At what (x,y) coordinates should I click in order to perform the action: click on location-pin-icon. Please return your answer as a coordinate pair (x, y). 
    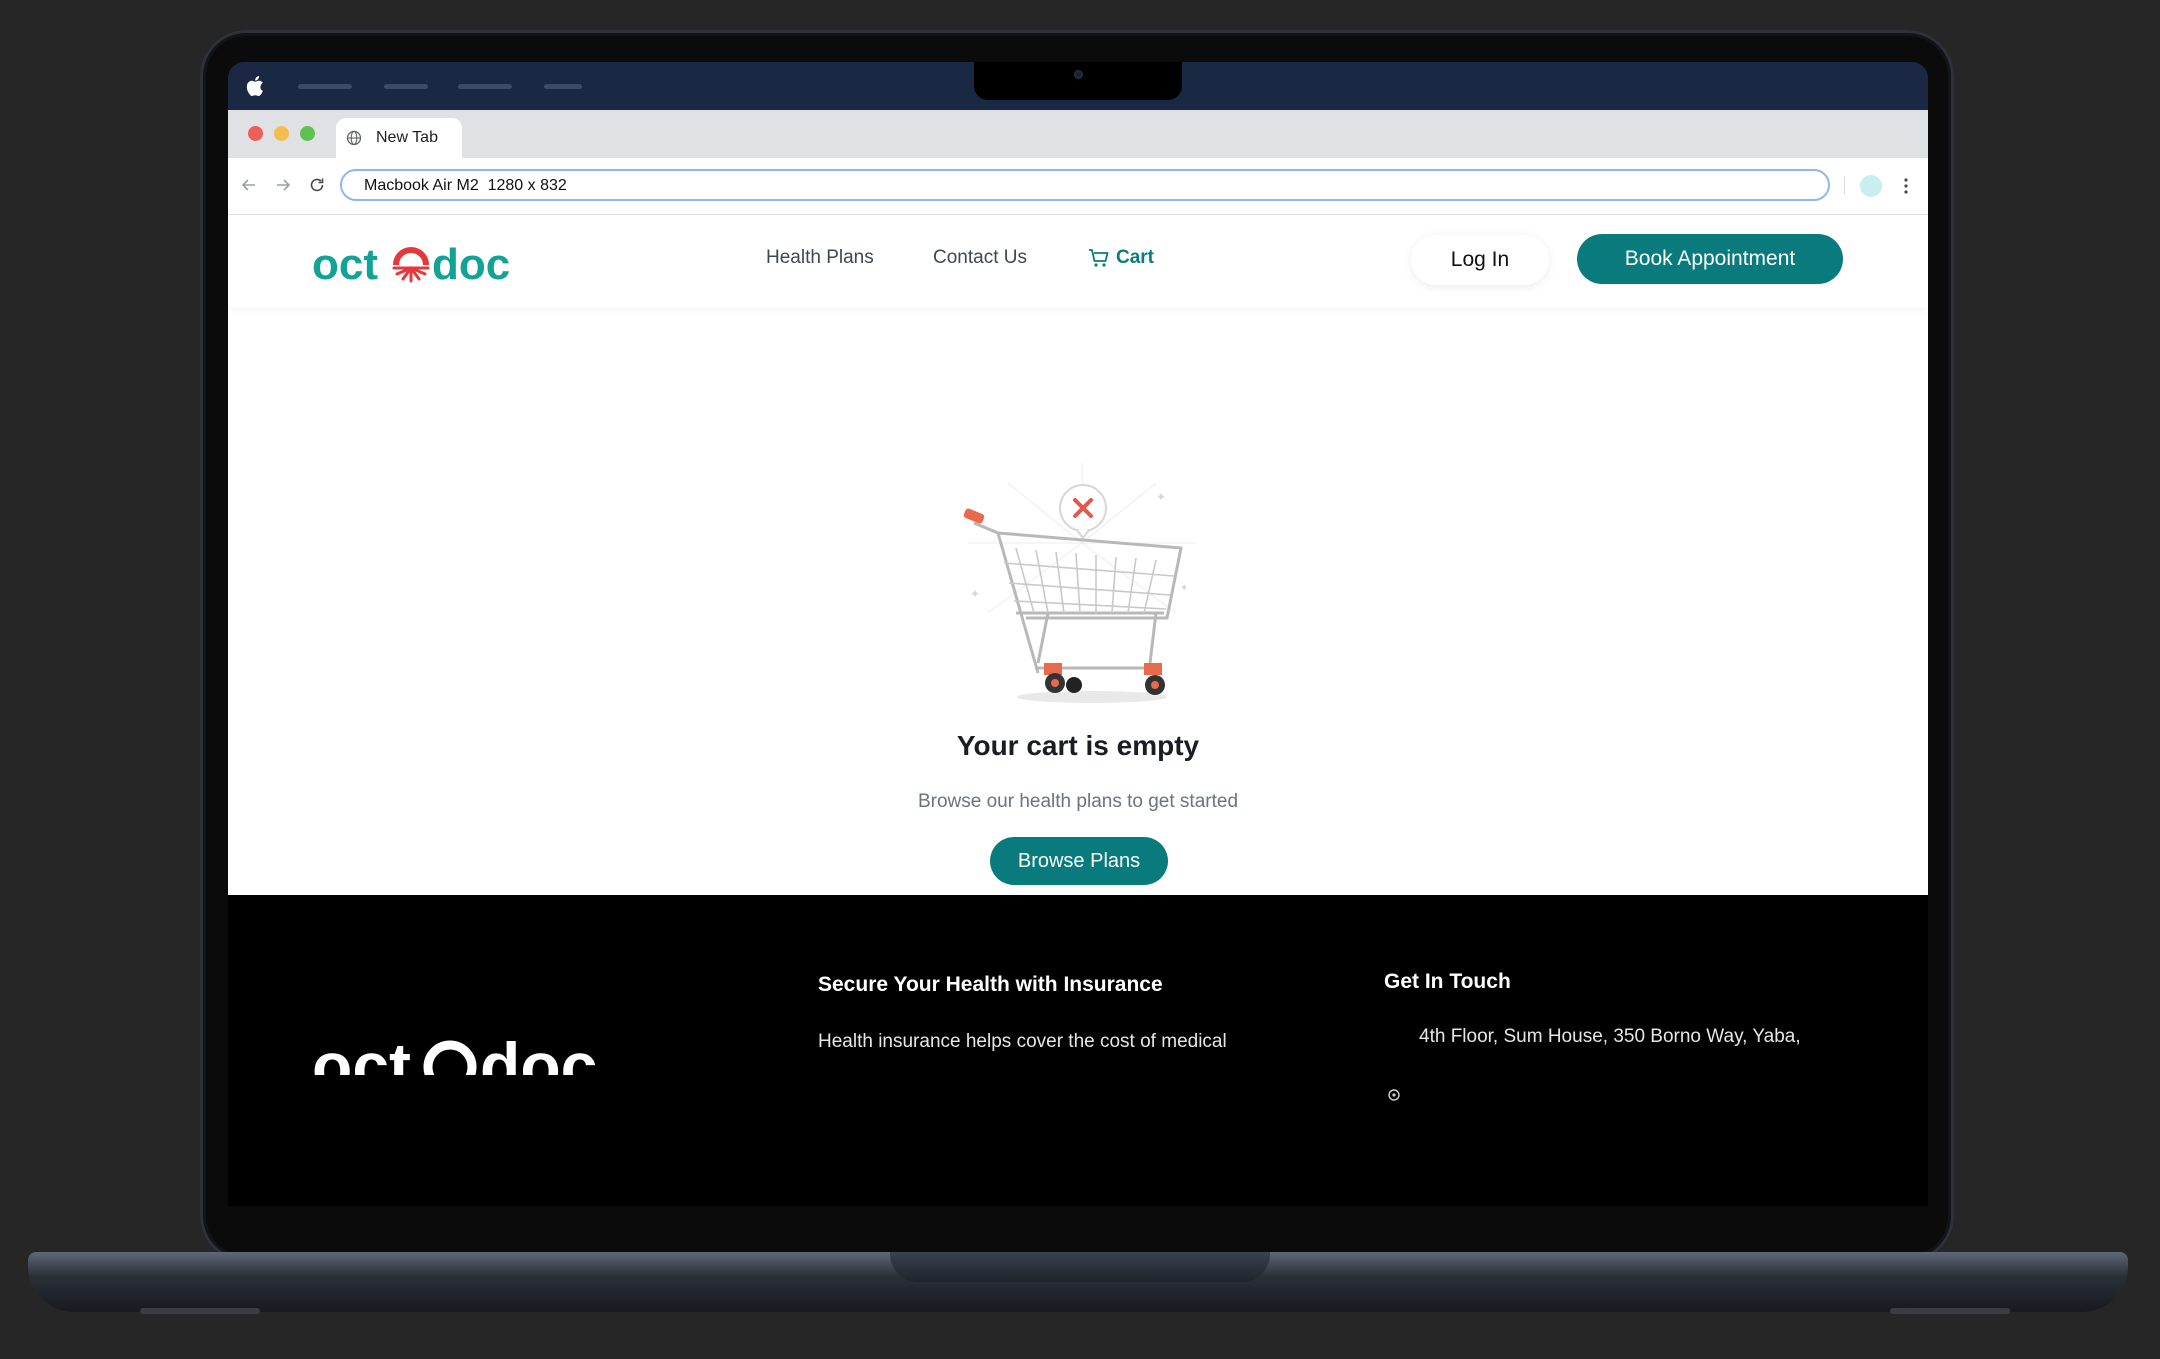
    Looking at the image, I should click on (1394, 1095).